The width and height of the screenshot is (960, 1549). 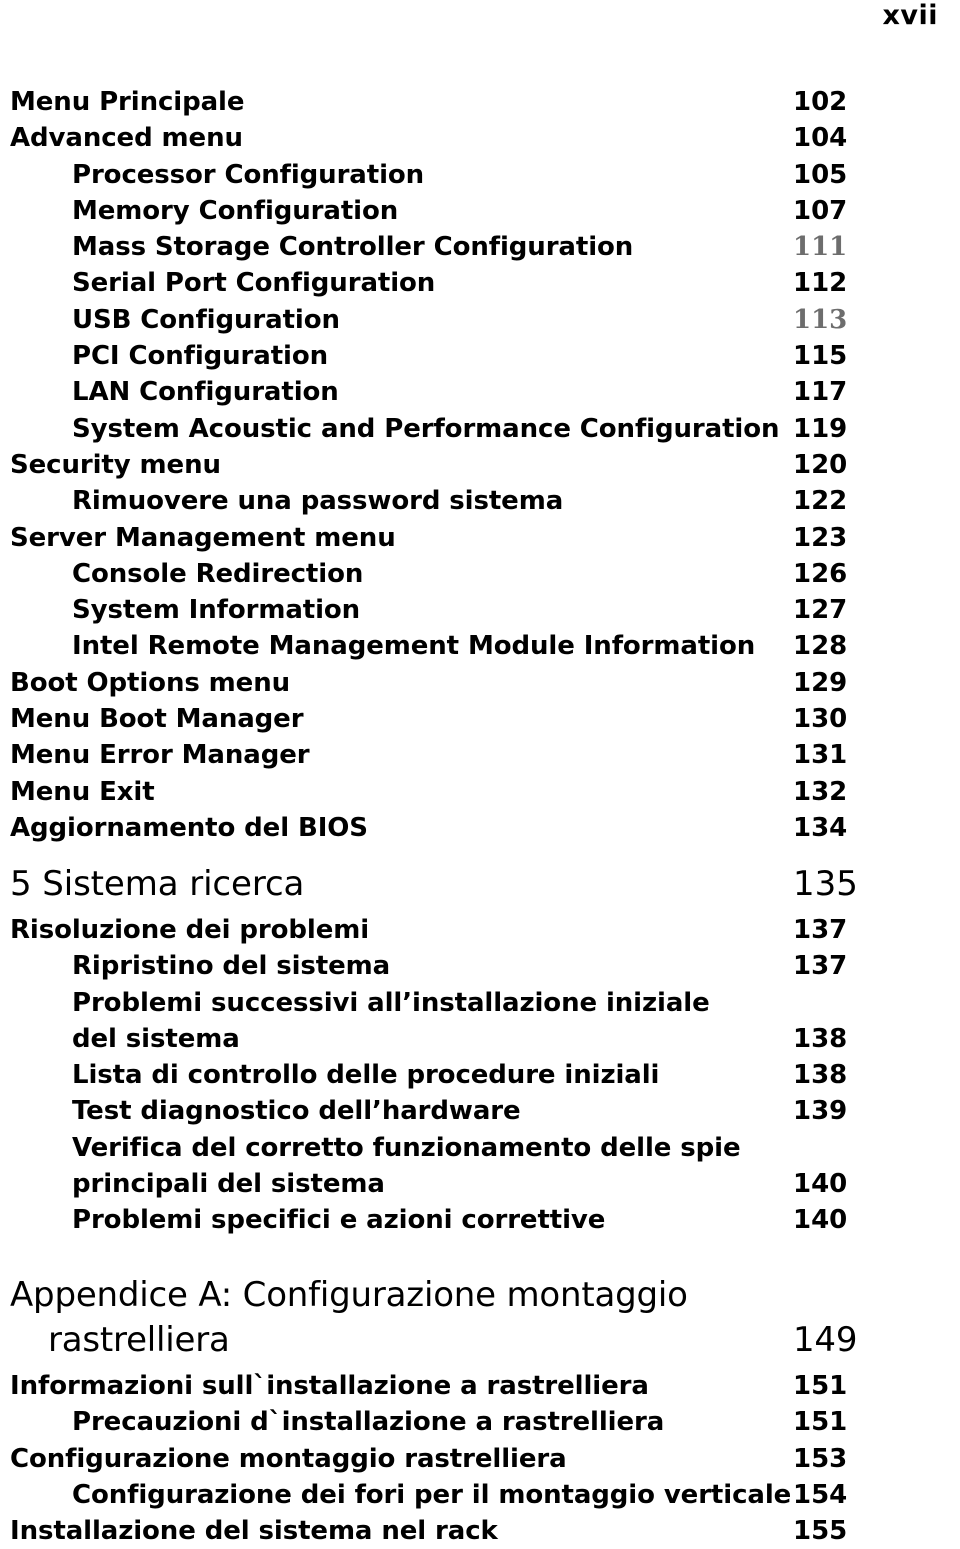 What do you see at coordinates (288, 1458) in the screenshot?
I see `toc-entry-label: Configurazione montaggio rastrelliera` at bounding box center [288, 1458].